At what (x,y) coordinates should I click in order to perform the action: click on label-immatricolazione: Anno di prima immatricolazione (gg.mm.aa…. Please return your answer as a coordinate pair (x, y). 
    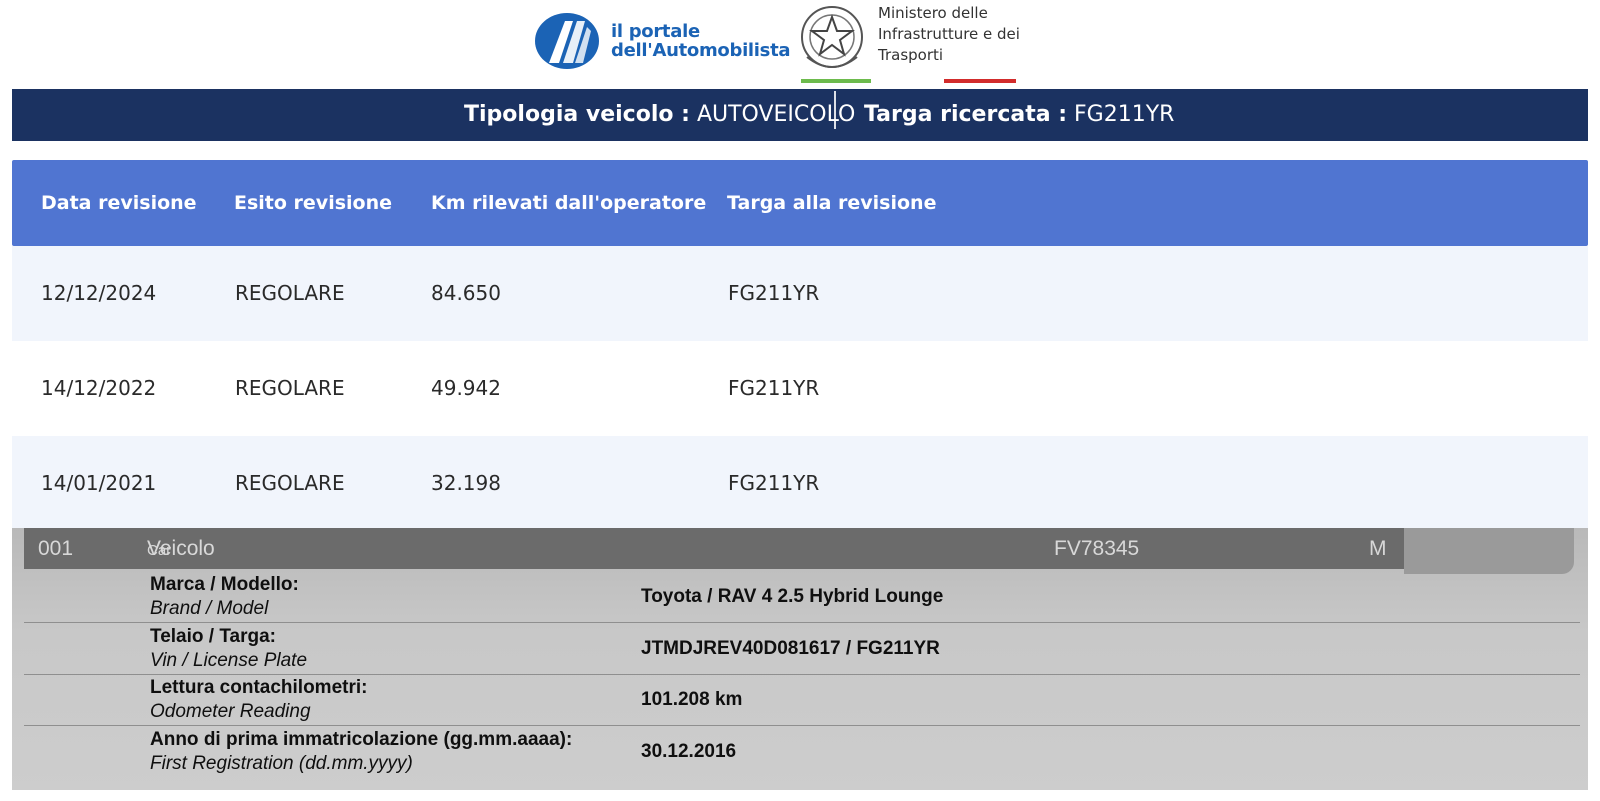
    Looking at the image, I should click on (361, 739).